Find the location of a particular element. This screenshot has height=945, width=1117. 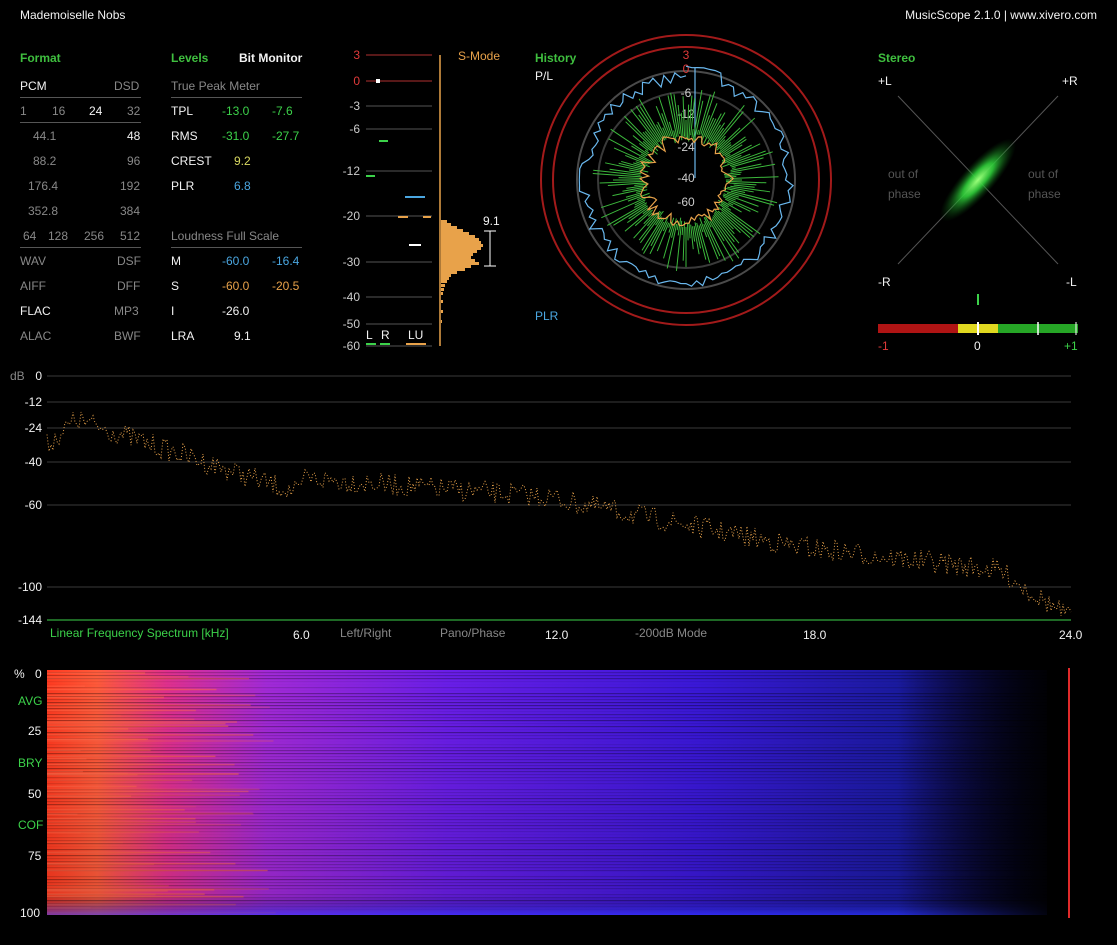

correlation-negative is located at coordinates (918, 328).